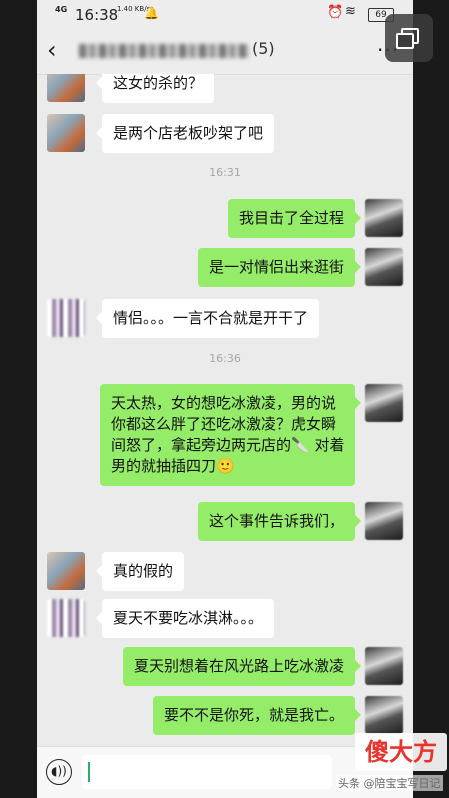 This screenshot has width=449, height=798. What do you see at coordinates (140, 571) in the screenshot?
I see `received-message: 真的假的` at bounding box center [140, 571].